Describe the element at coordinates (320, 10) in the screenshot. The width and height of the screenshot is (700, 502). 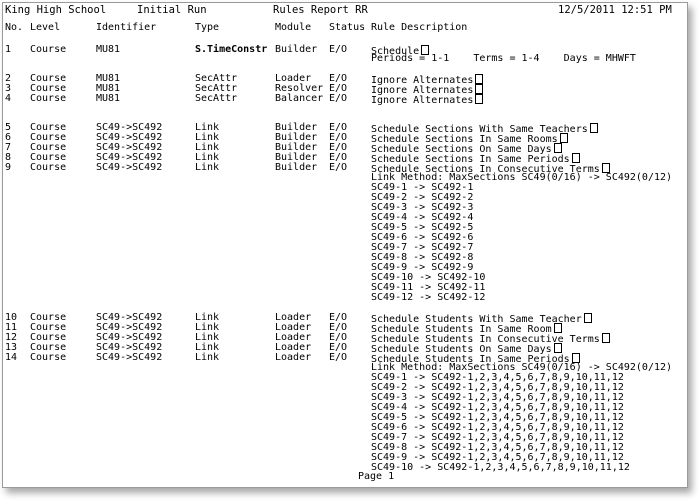
I see `report-title: Rules Report RR` at that location.